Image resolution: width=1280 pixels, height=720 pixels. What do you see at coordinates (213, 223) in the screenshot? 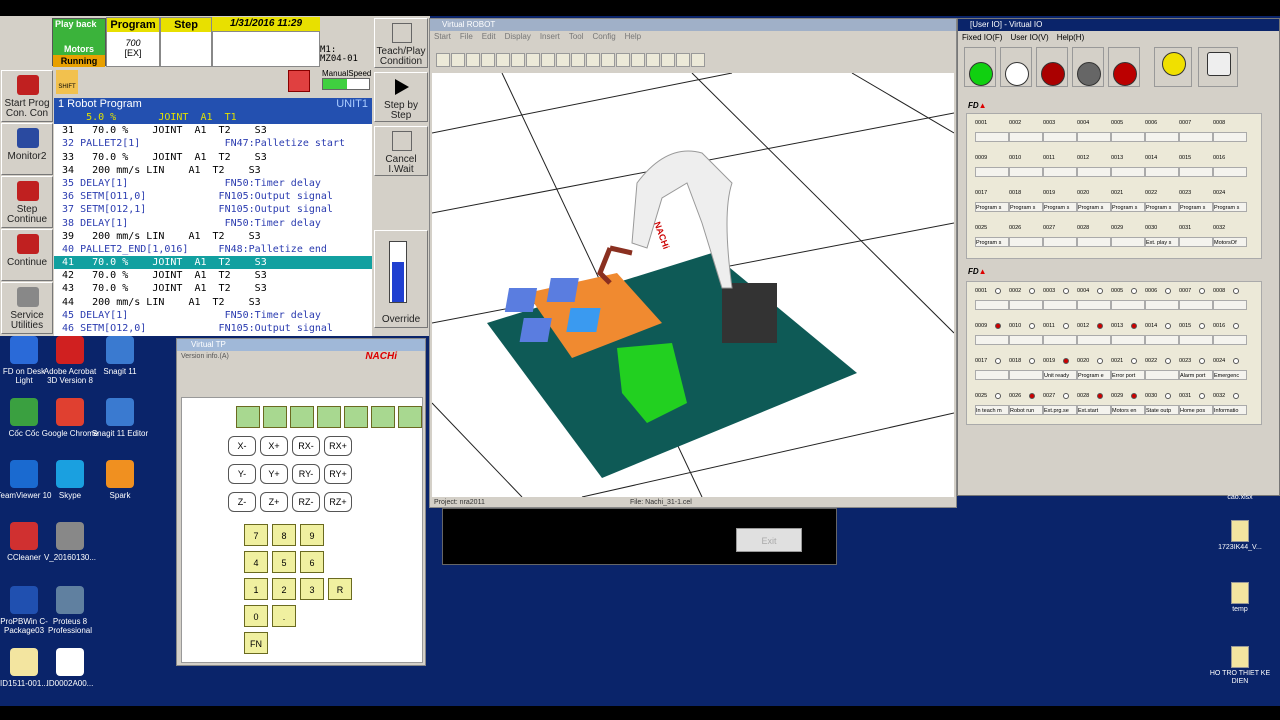
I see `program-line: 38 DELAY[1] FN50:Timer delay` at bounding box center [213, 223].